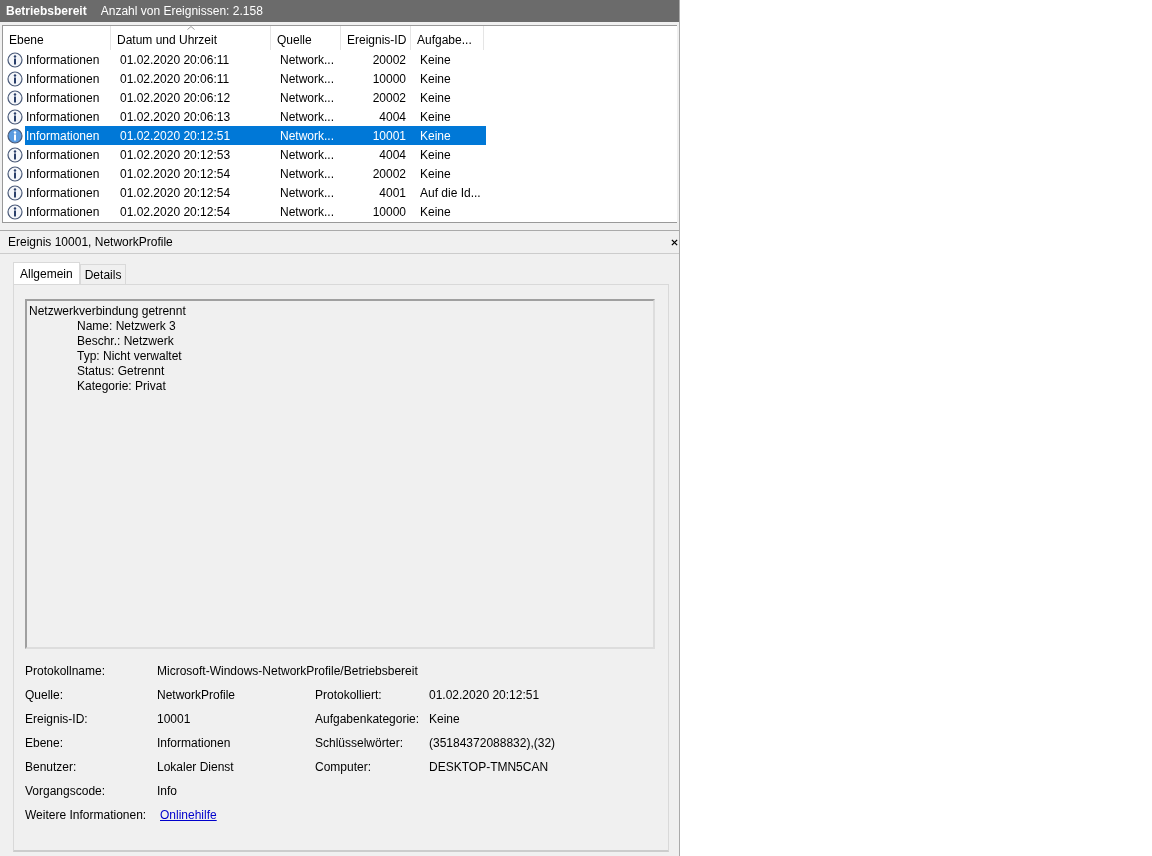  Describe the element at coordinates (66, 791) in the screenshot. I see `property-label: Vorgangscode:` at that location.